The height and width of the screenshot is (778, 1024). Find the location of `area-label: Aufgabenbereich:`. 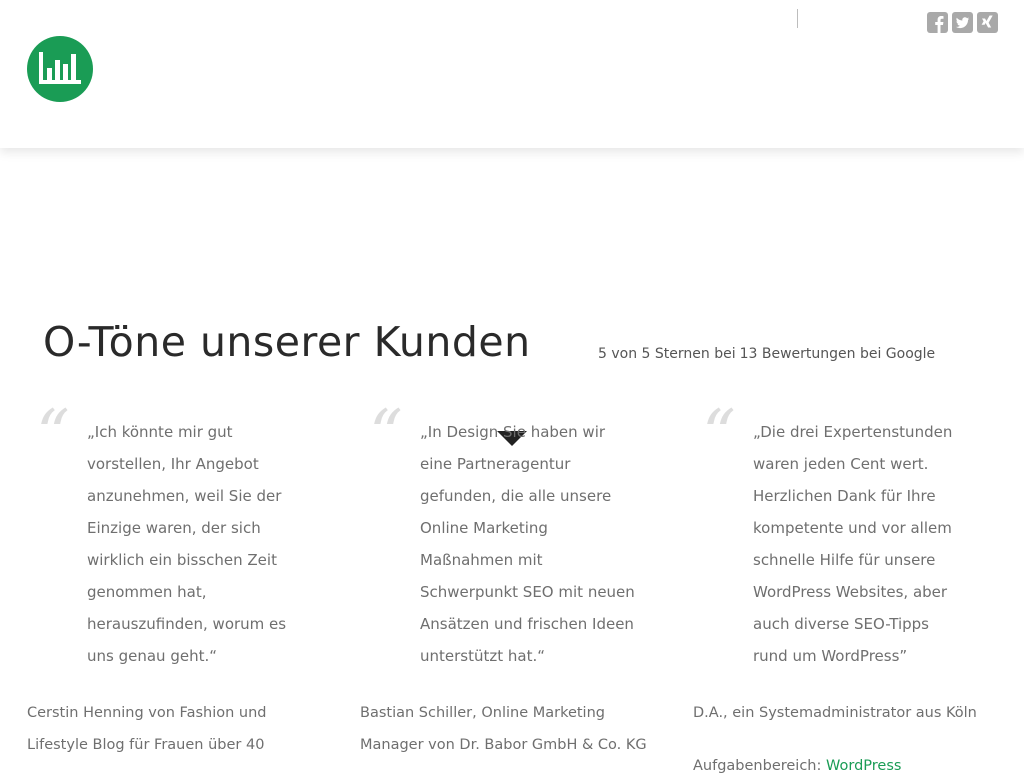

area-label: Aufgabenbereich: is located at coordinates (757, 766).